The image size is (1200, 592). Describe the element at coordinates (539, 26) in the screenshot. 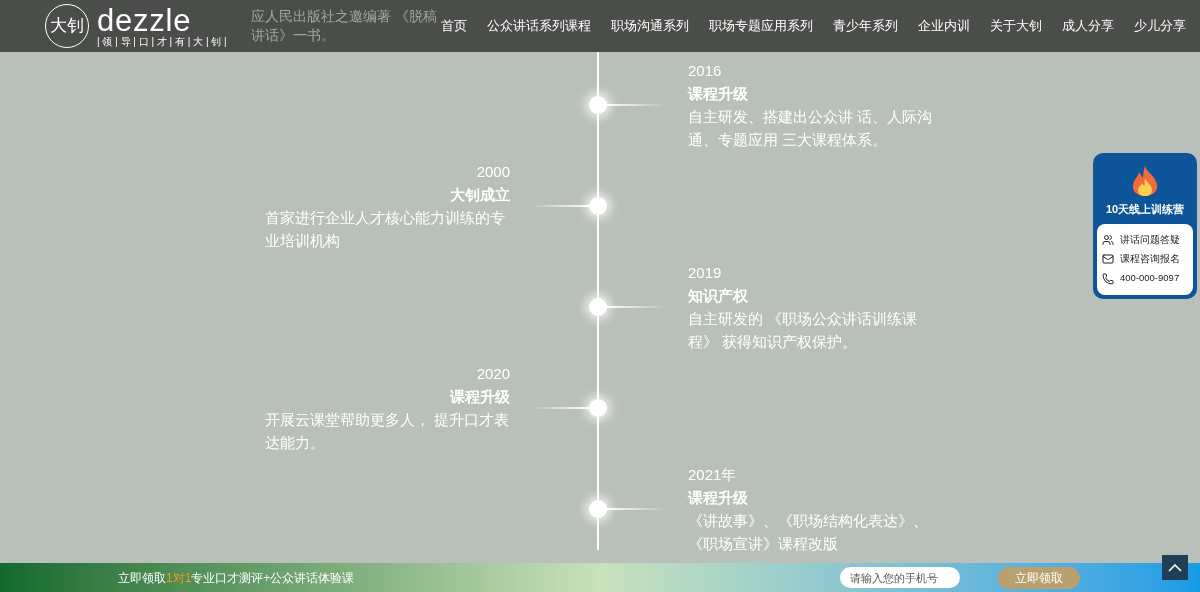

I see `nav-link: 公众讲话系列课程` at that location.